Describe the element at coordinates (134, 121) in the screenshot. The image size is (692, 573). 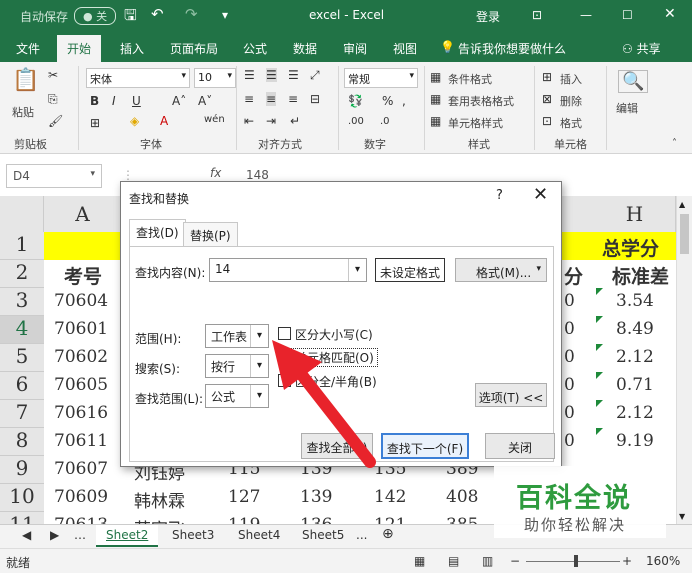
I see `fill-color-icon: ◈` at that location.